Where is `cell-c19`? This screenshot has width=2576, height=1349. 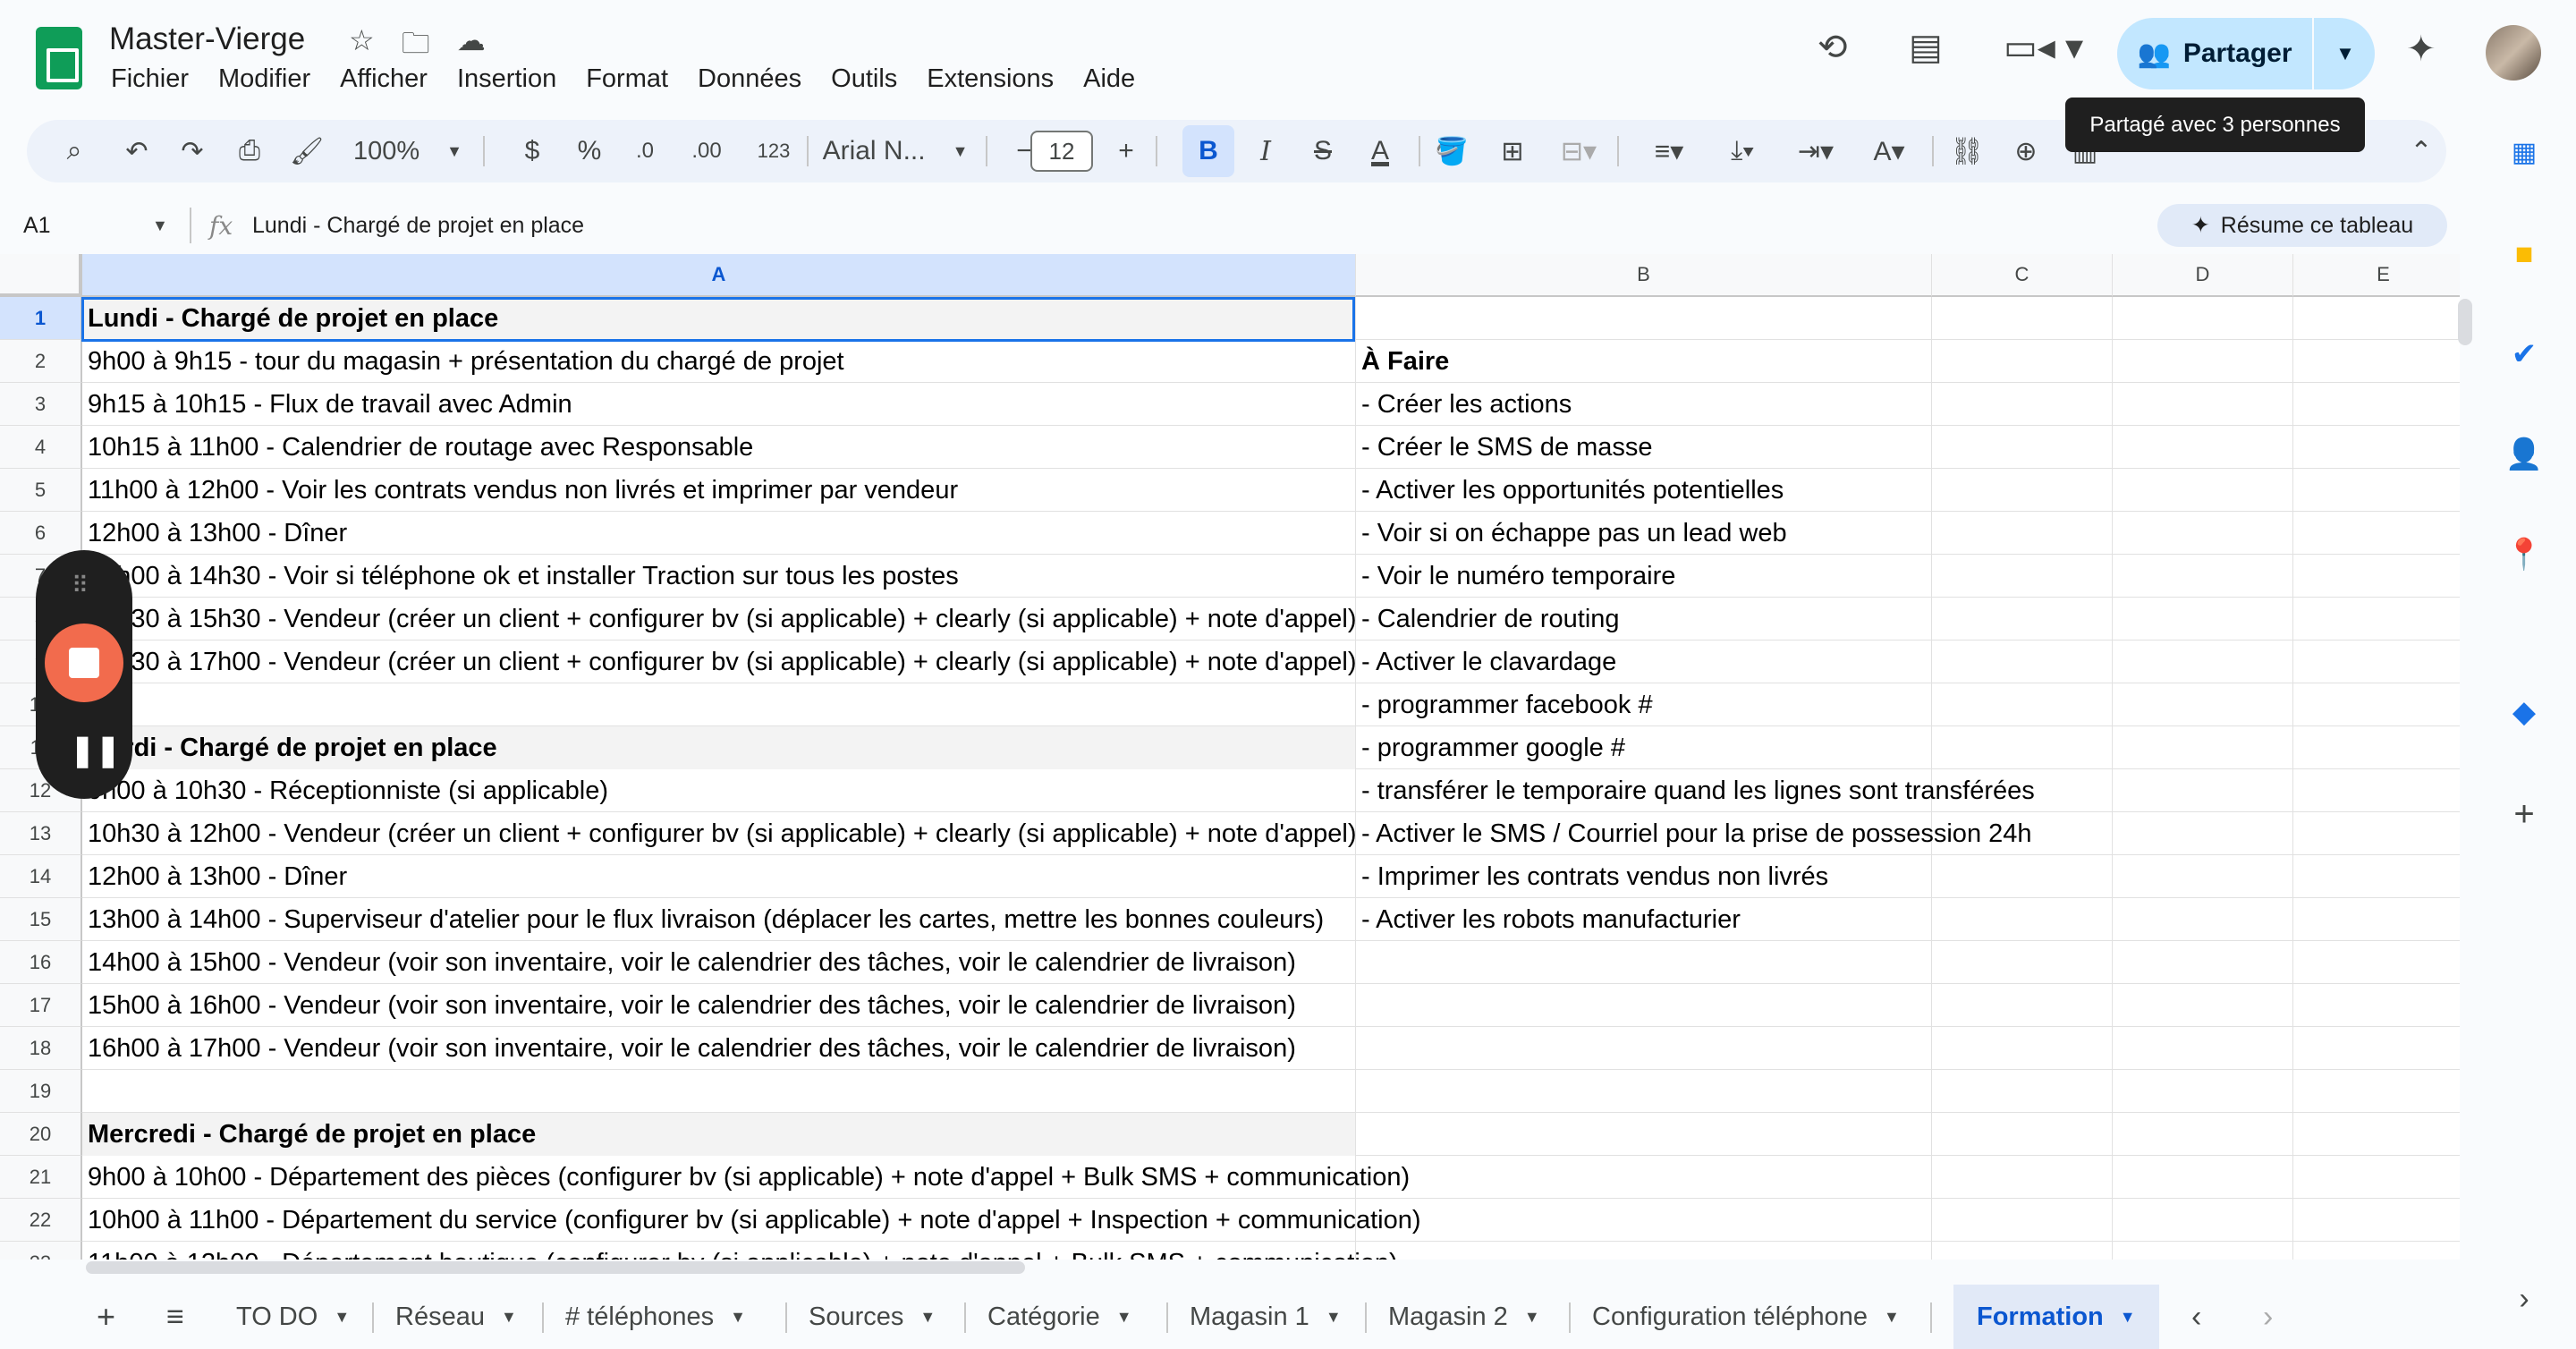
cell-c19 is located at coordinates (2022, 1091).